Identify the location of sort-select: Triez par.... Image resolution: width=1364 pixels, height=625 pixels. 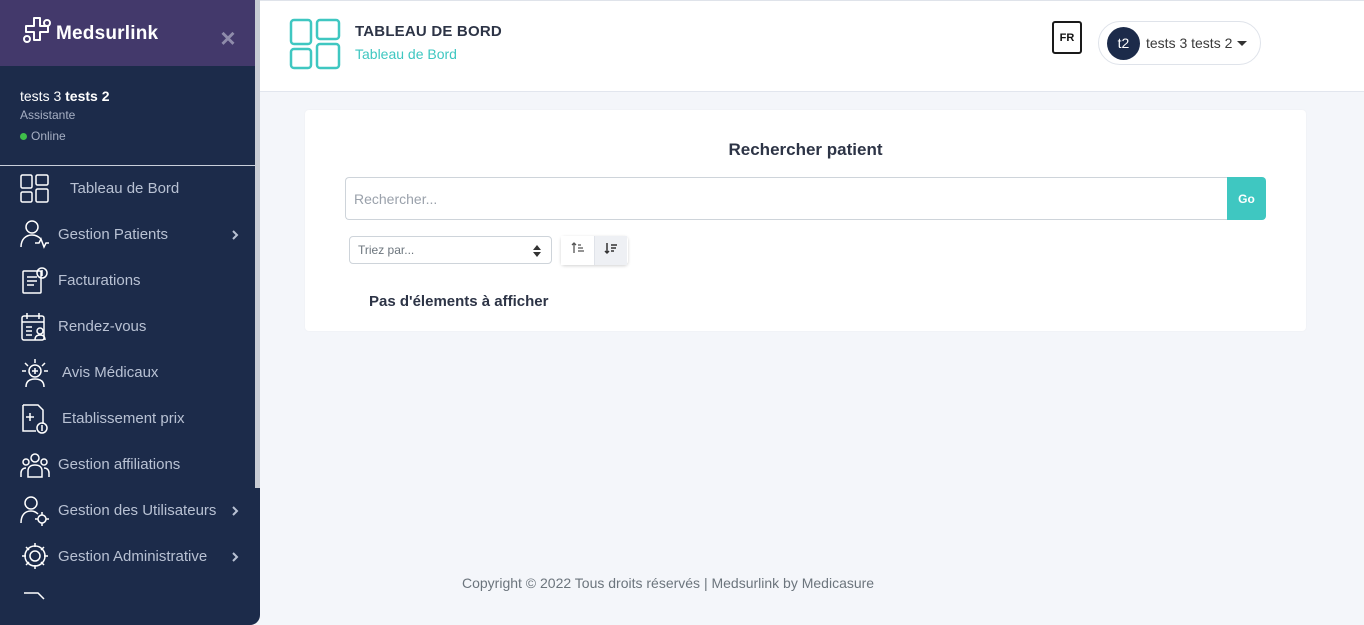
(450, 250).